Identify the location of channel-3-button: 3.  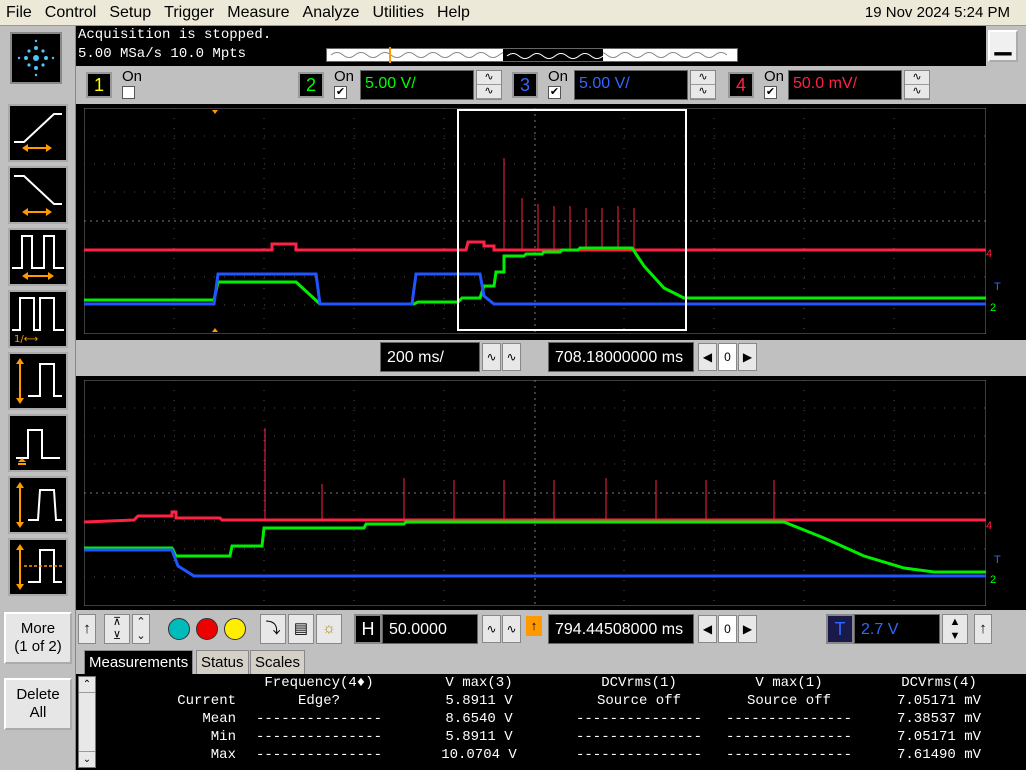
(525, 85).